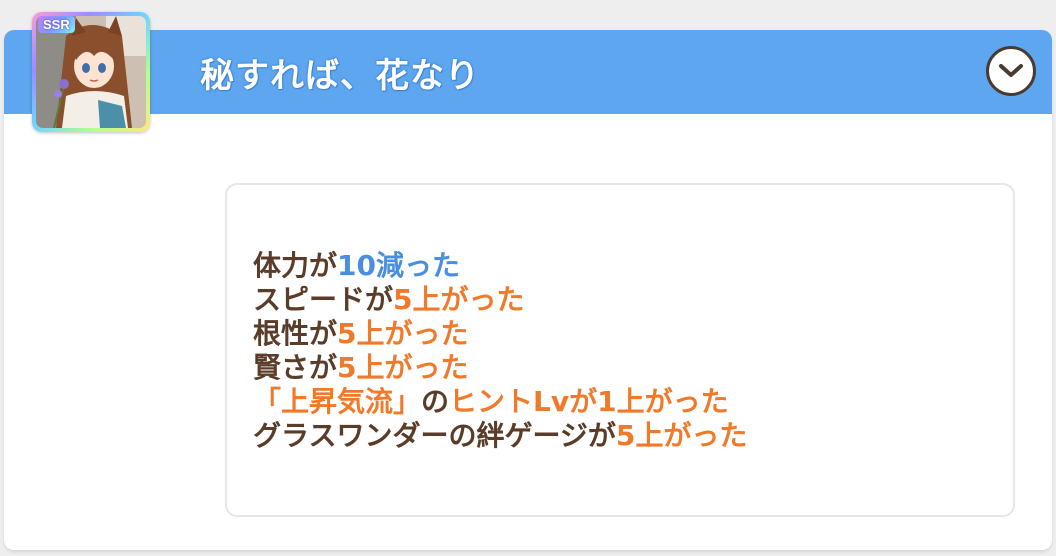  What do you see at coordinates (398, 265) in the screenshot?
I see `result-value: 10減った` at bounding box center [398, 265].